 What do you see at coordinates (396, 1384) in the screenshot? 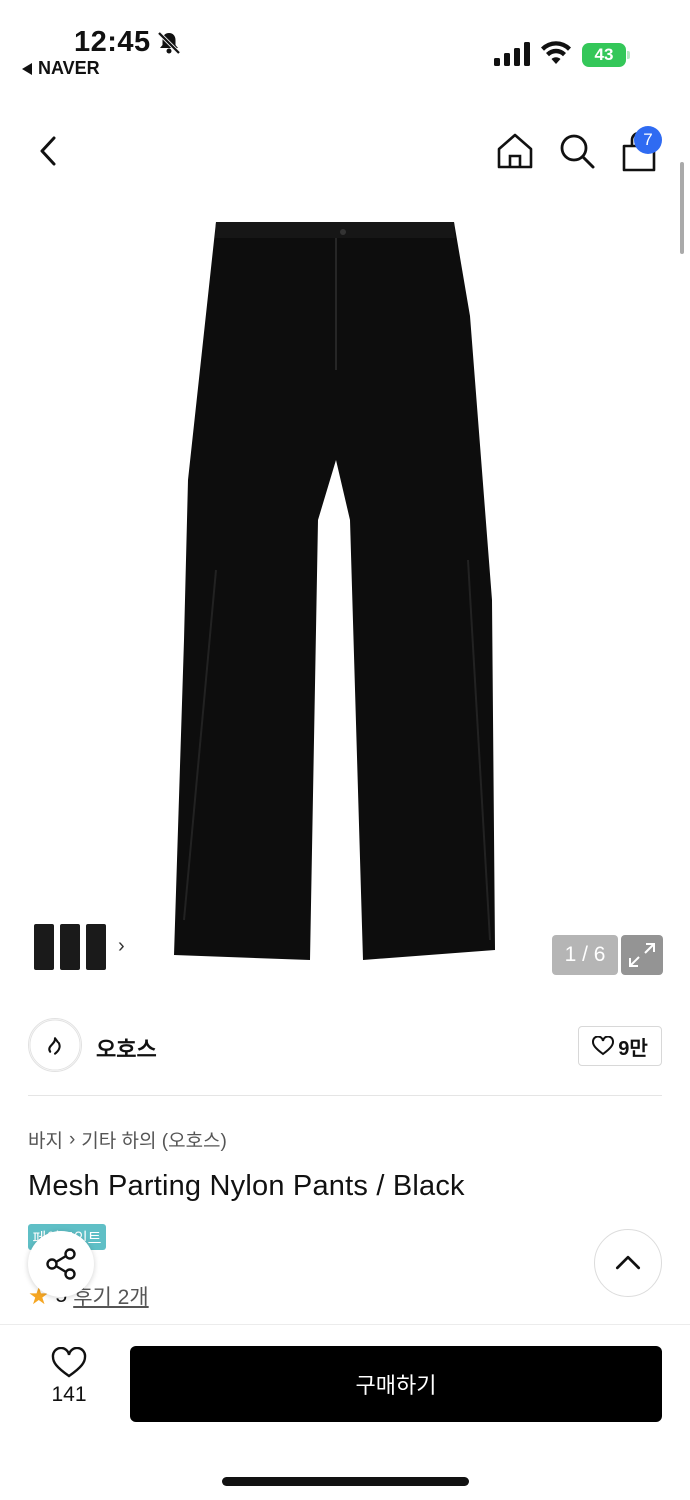
I see `buy-button: 구매하기` at bounding box center [396, 1384].